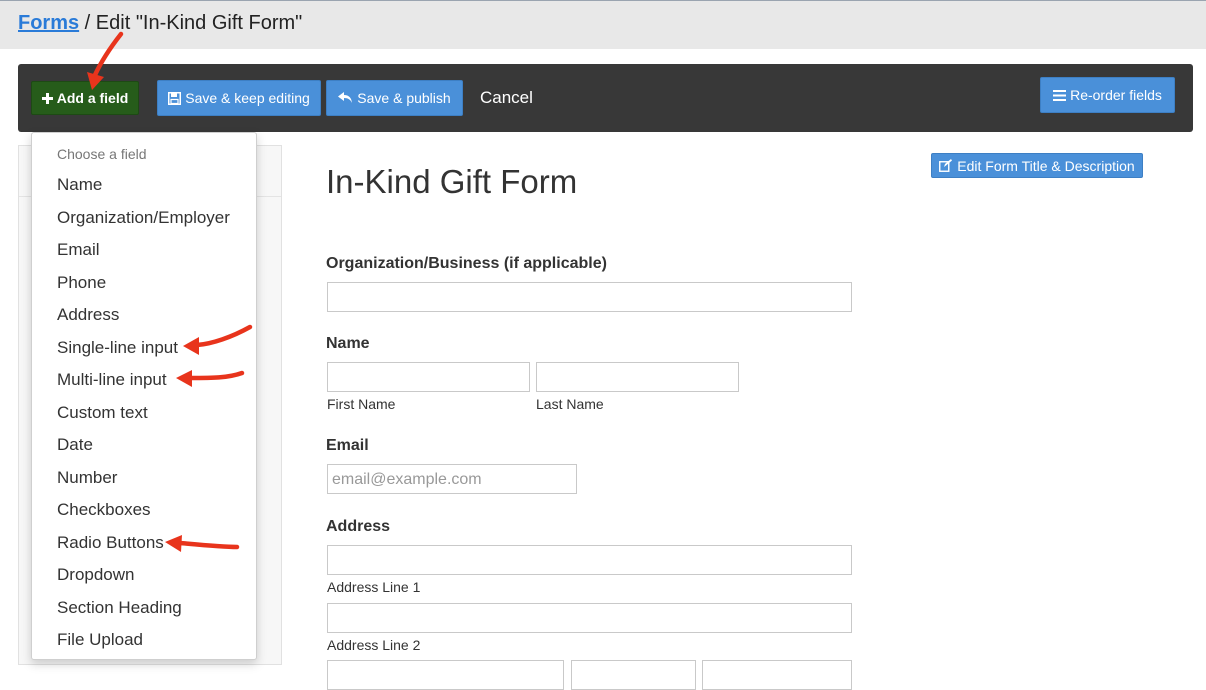  What do you see at coordinates (102, 154) in the screenshot?
I see `dropdown-header: Choose a field` at bounding box center [102, 154].